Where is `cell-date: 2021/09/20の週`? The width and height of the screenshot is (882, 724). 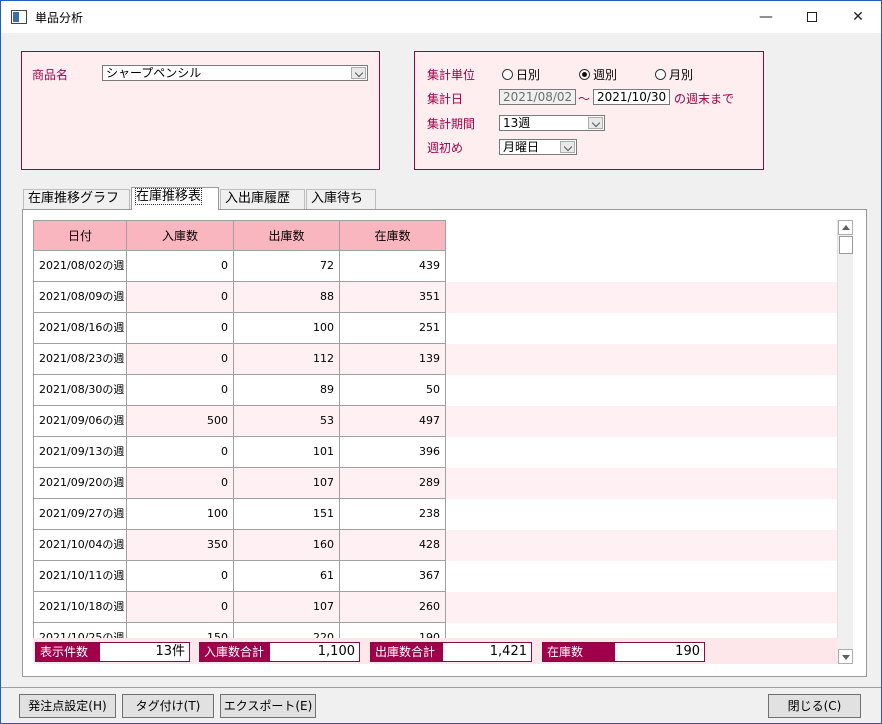 cell-date: 2021/09/20の週 is located at coordinates (80, 483).